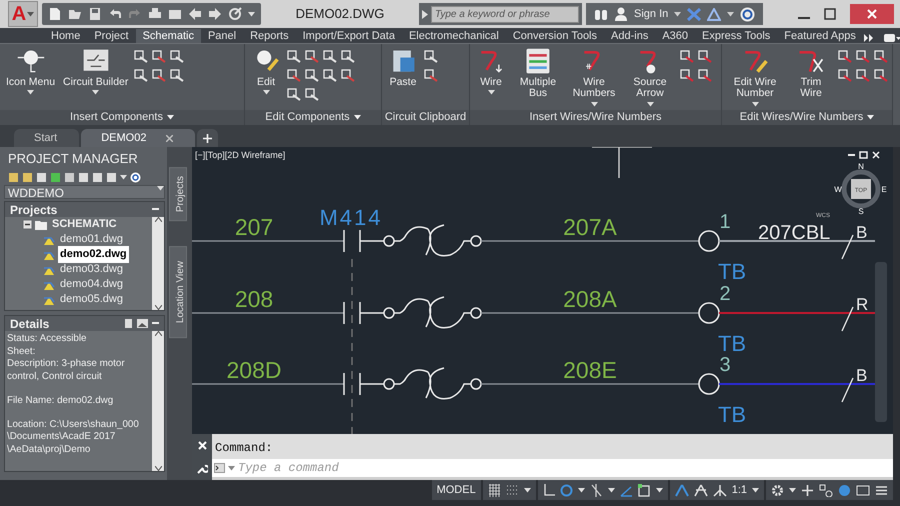 The image size is (900, 506). I want to click on close-button, so click(872, 14).